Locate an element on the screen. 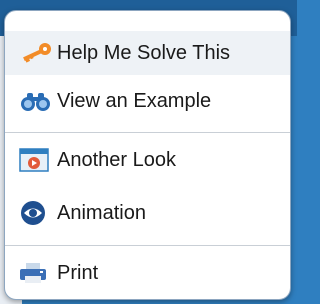  menu-item-label: View an Example is located at coordinates (134, 100).